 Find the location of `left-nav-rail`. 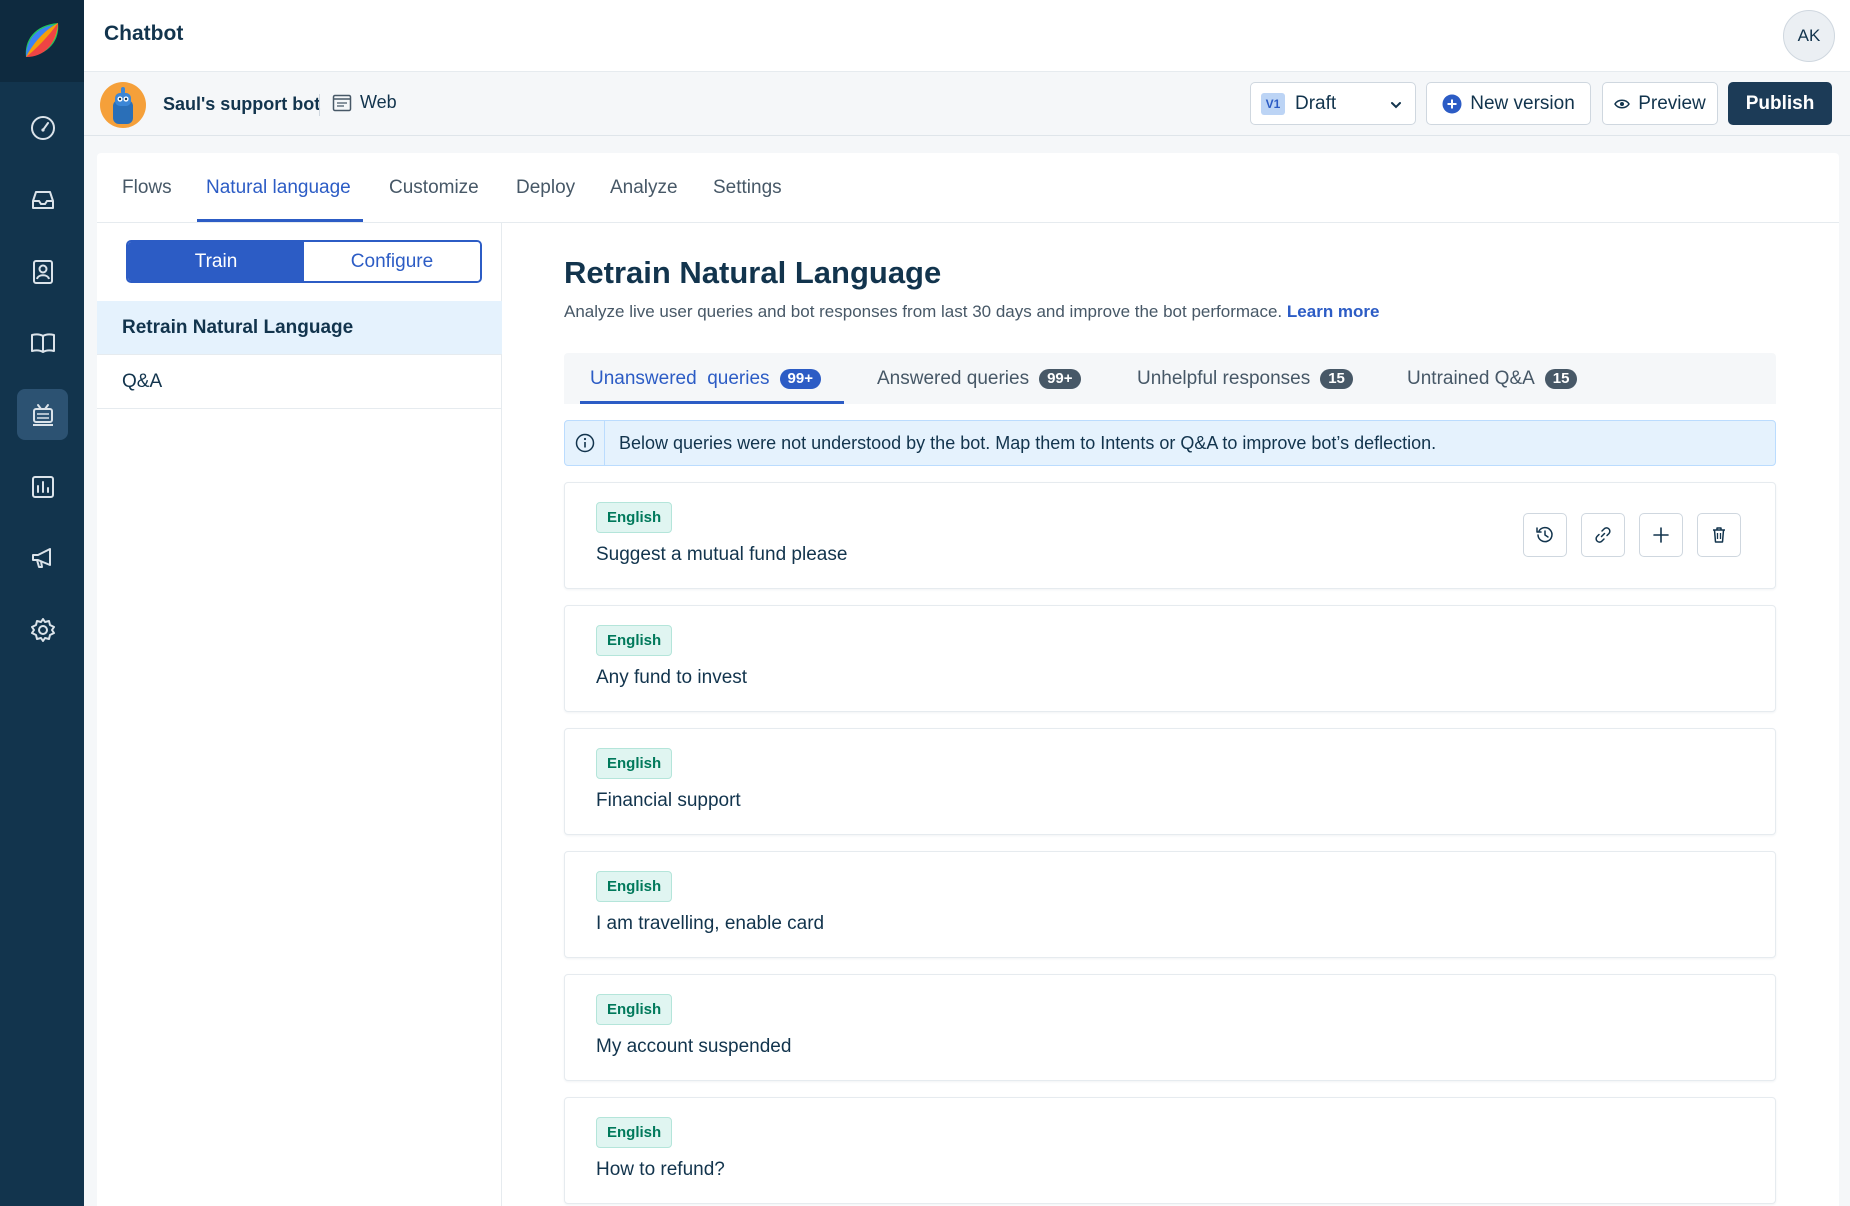

left-nav-rail is located at coordinates (42, 603).